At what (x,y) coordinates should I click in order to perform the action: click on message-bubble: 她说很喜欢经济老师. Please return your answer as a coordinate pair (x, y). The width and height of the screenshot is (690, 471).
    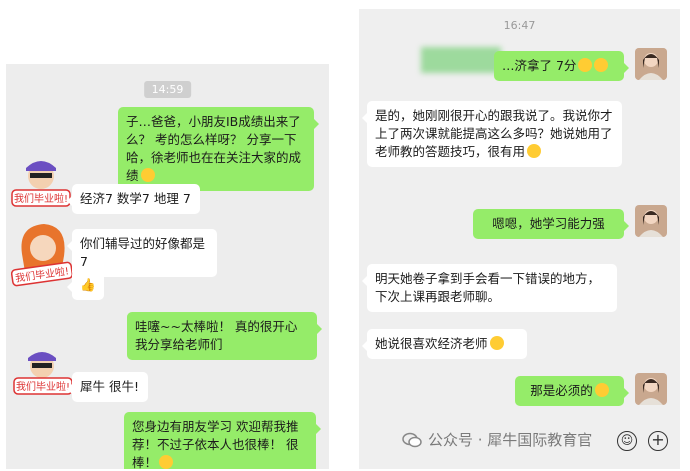
    Looking at the image, I should click on (444, 344).